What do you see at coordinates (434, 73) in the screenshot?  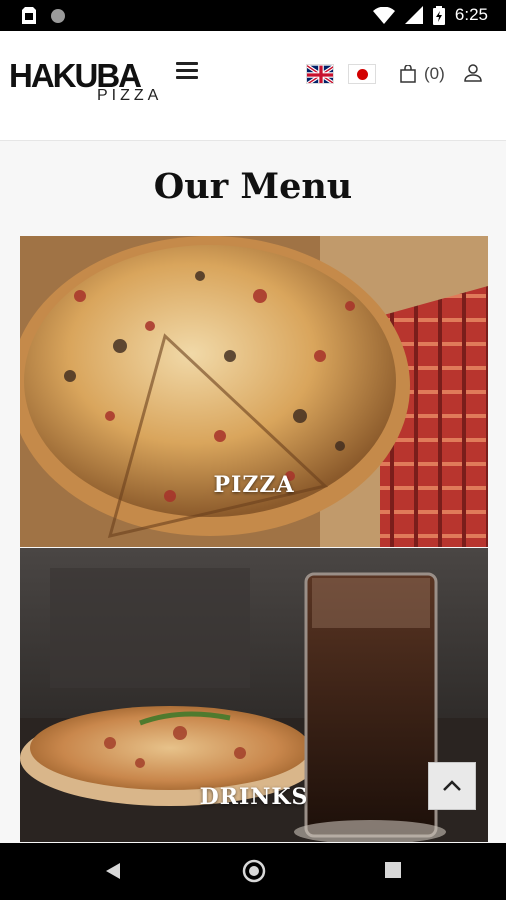 I see `cart-count: (0)` at bounding box center [434, 73].